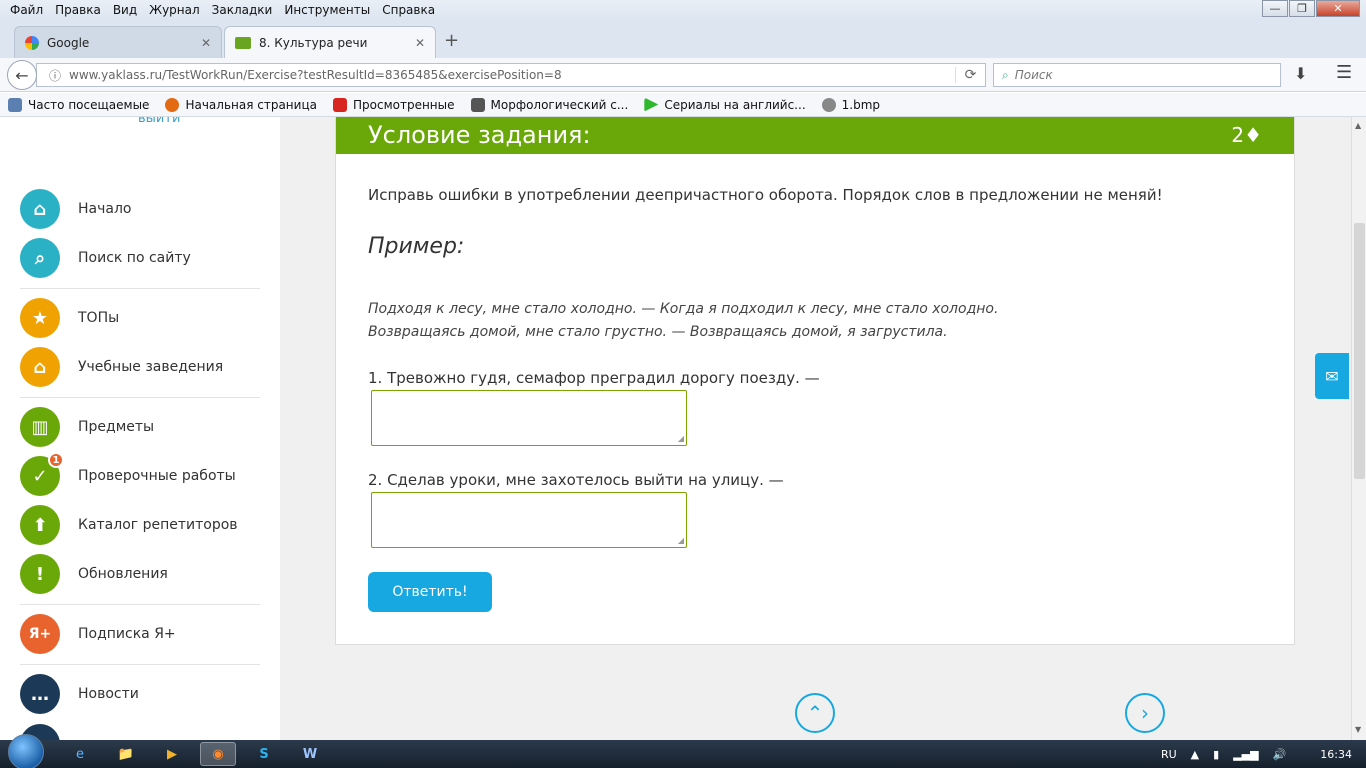 This screenshot has width=1366, height=768. What do you see at coordinates (159, 121) in the screenshot?
I see `logout-link: выйти` at bounding box center [159, 121].